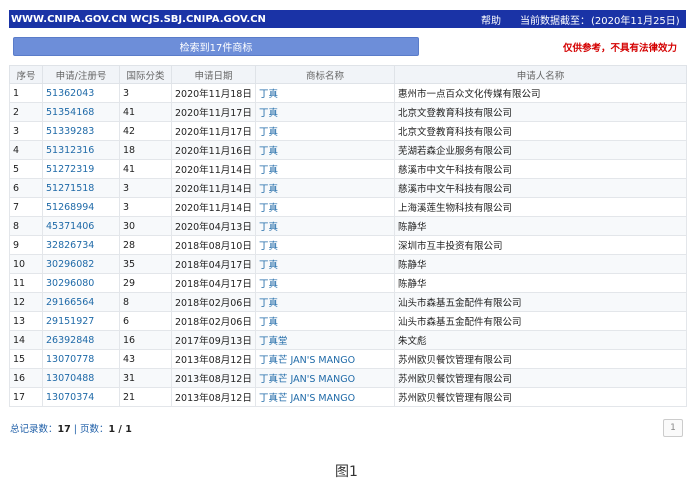 This screenshot has height=489, width=693. What do you see at coordinates (70, 150) in the screenshot?
I see `reg-number-link: 51312316` at bounding box center [70, 150].